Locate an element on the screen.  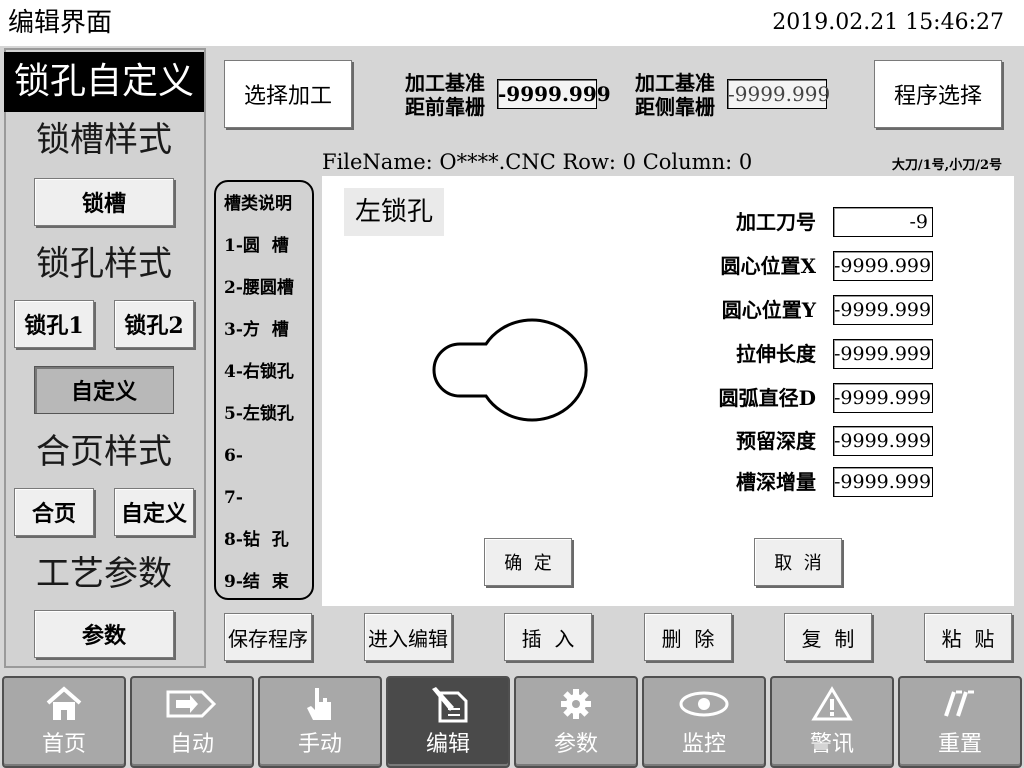
slot-button: 锁槽 is located at coordinates (104, 202).